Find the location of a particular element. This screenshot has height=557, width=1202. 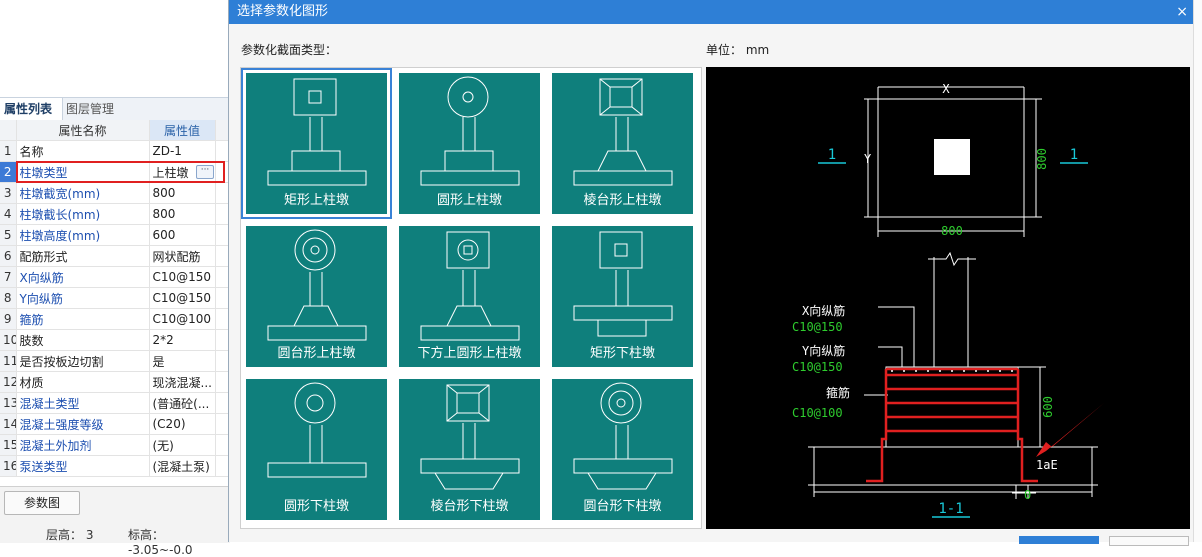

table-row: 10肢数2*2 is located at coordinates (115, 340).